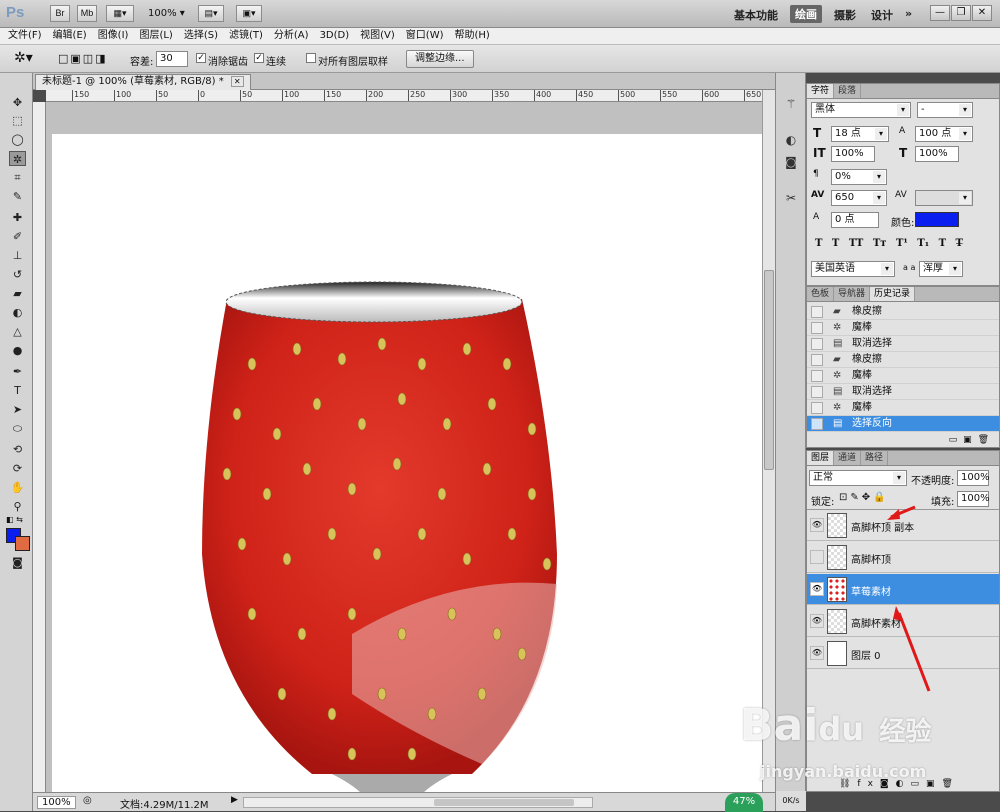 This screenshot has height=812, width=1000. What do you see at coordinates (246, 36) in the screenshot?
I see `menu-filter: 滤镜(T)` at bounding box center [246, 36].